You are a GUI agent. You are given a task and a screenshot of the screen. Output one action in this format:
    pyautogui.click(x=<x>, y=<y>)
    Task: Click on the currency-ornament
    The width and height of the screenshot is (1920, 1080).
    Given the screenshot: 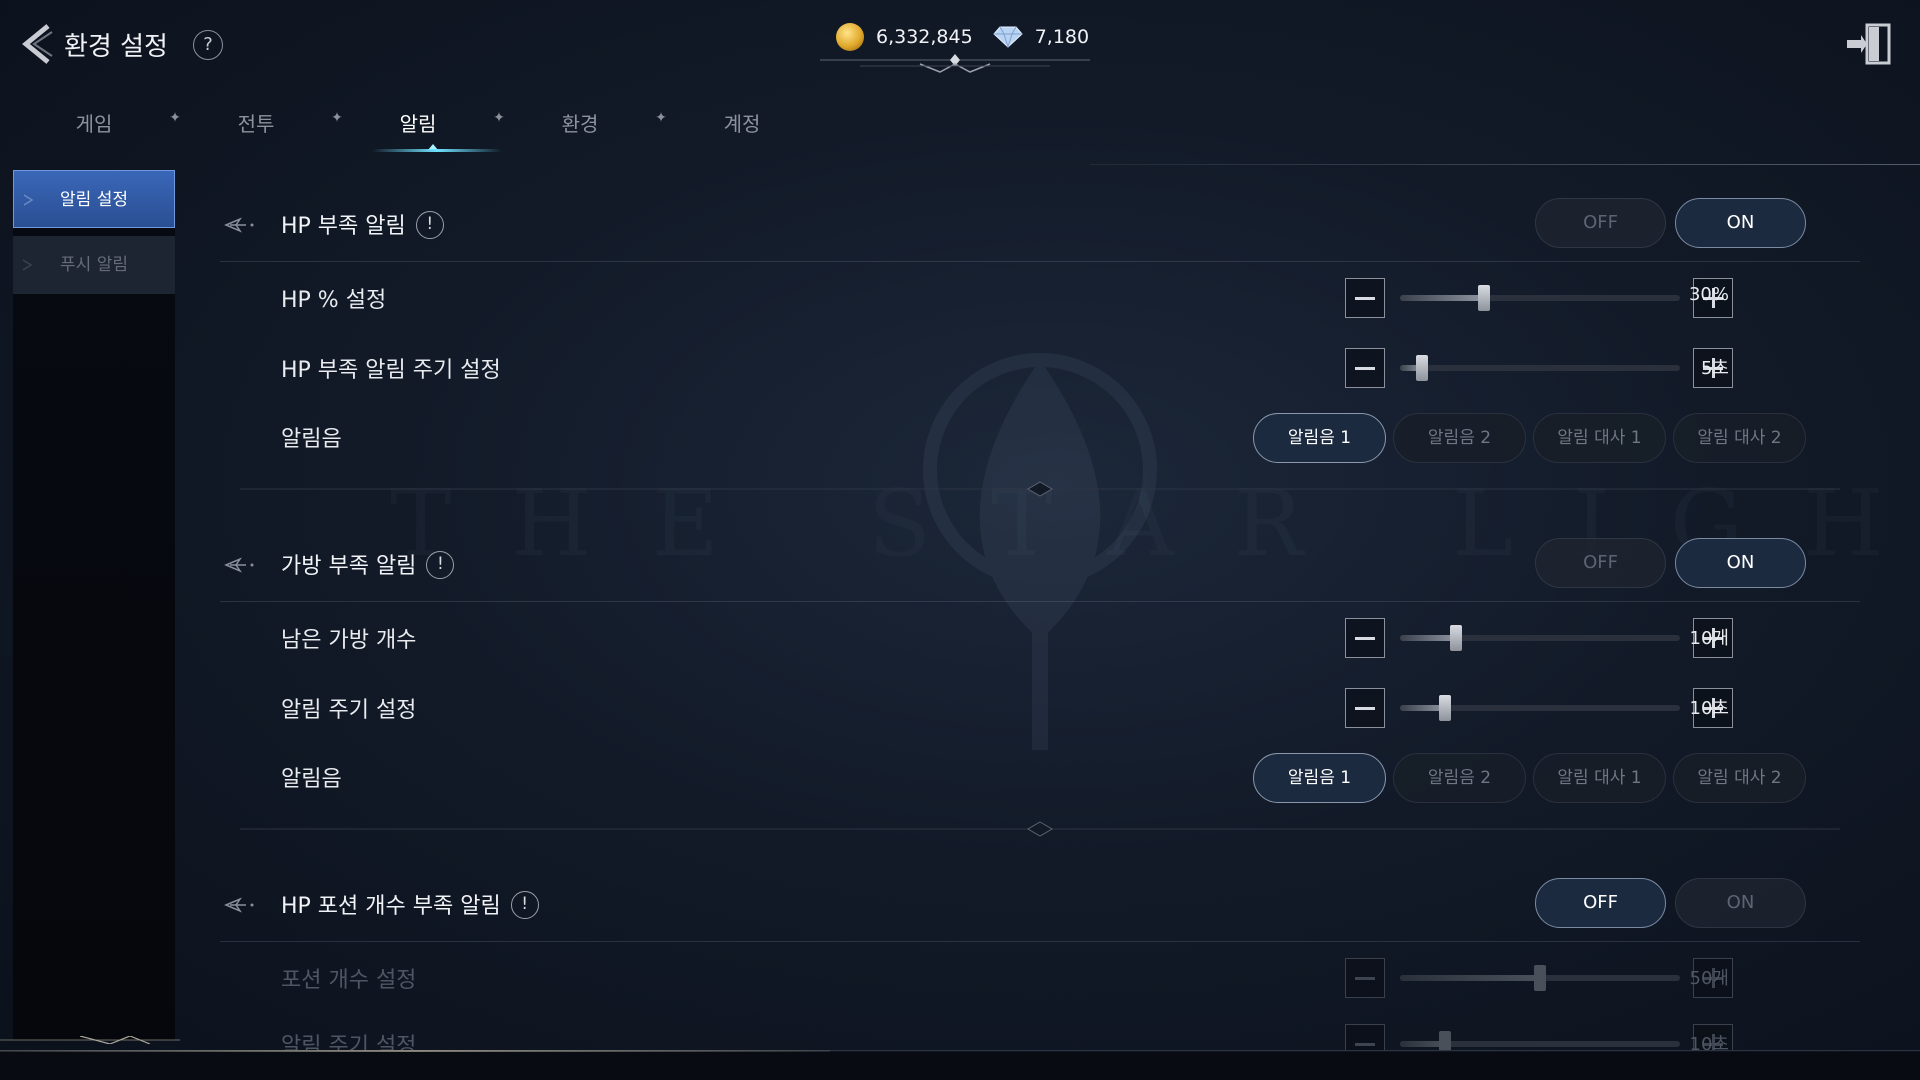 What is the action you would take?
    pyautogui.click(x=955, y=63)
    